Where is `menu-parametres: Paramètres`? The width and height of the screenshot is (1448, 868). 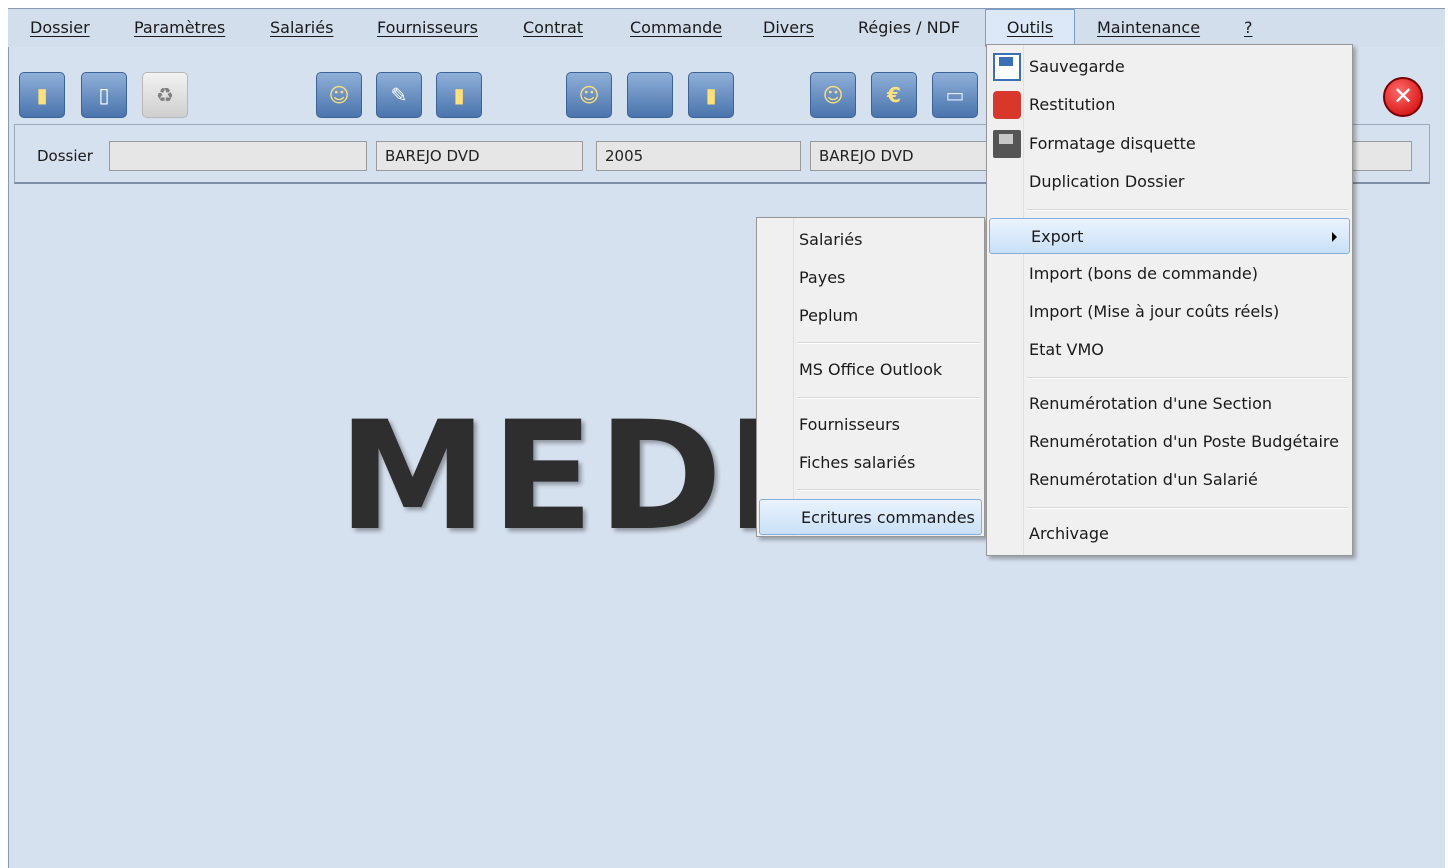 menu-parametres: Paramètres is located at coordinates (179, 28).